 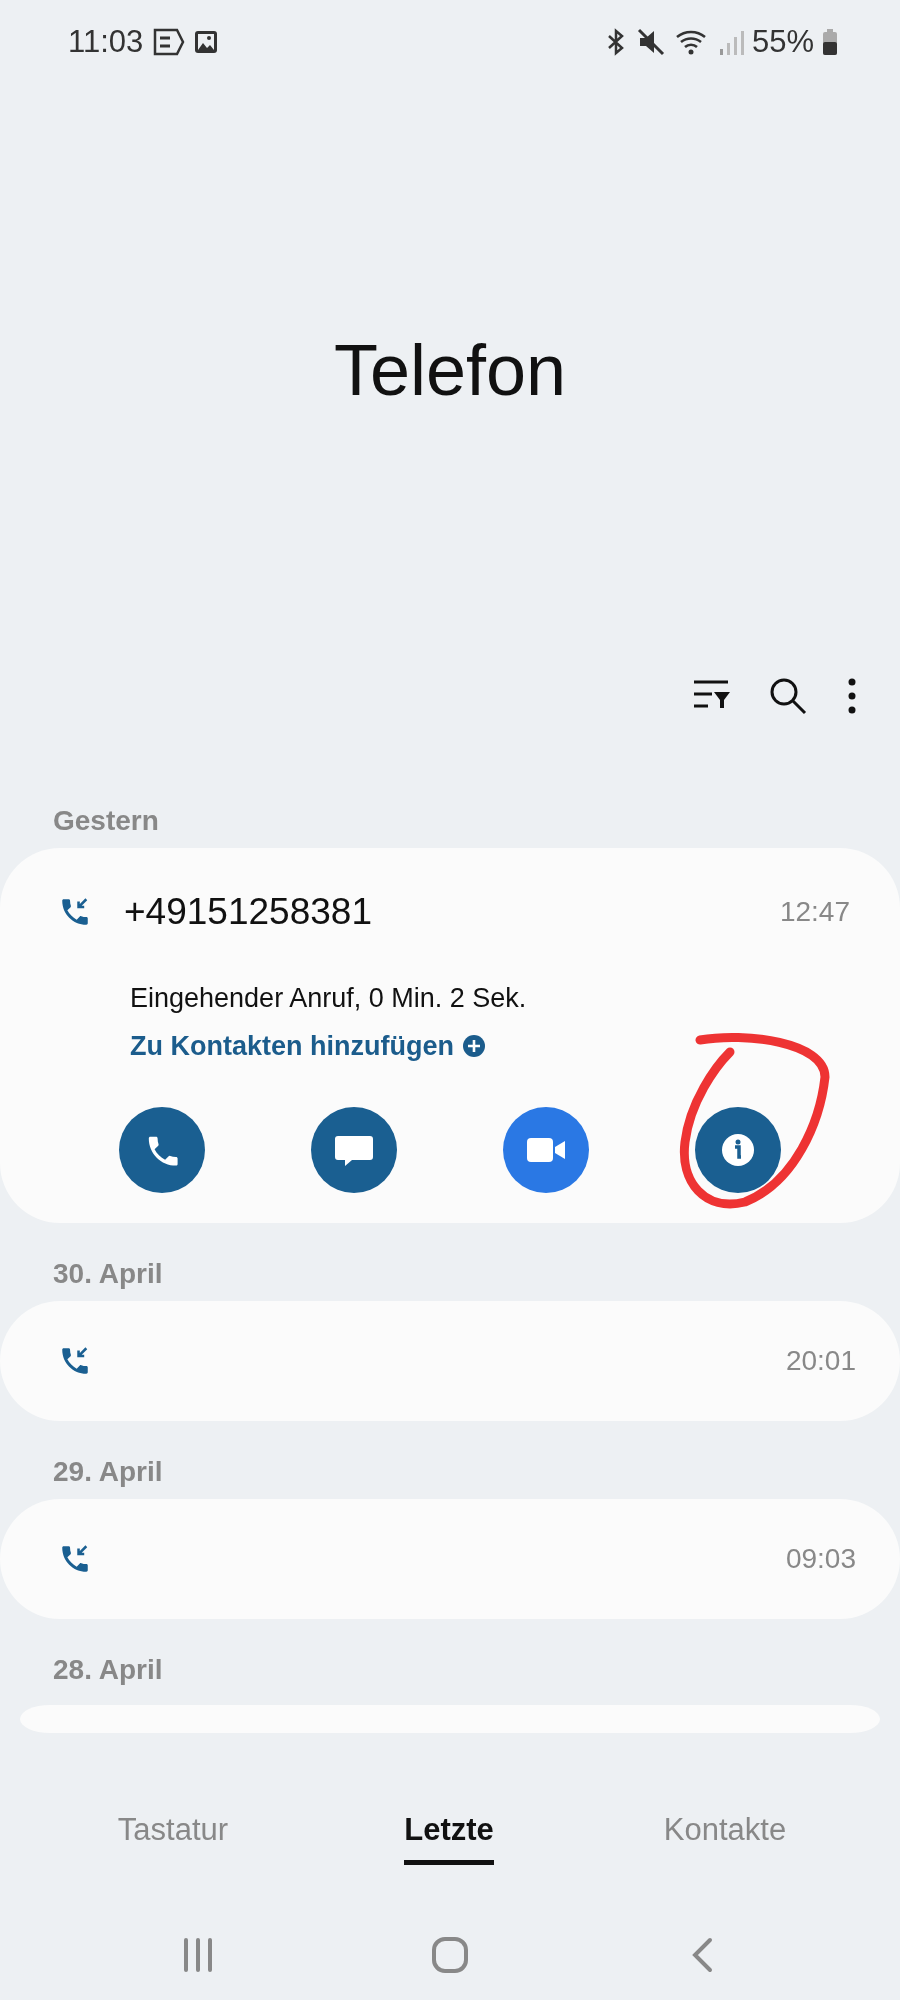 What do you see at coordinates (450, 1558) in the screenshot?
I see `call-card: 09:03` at bounding box center [450, 1558].